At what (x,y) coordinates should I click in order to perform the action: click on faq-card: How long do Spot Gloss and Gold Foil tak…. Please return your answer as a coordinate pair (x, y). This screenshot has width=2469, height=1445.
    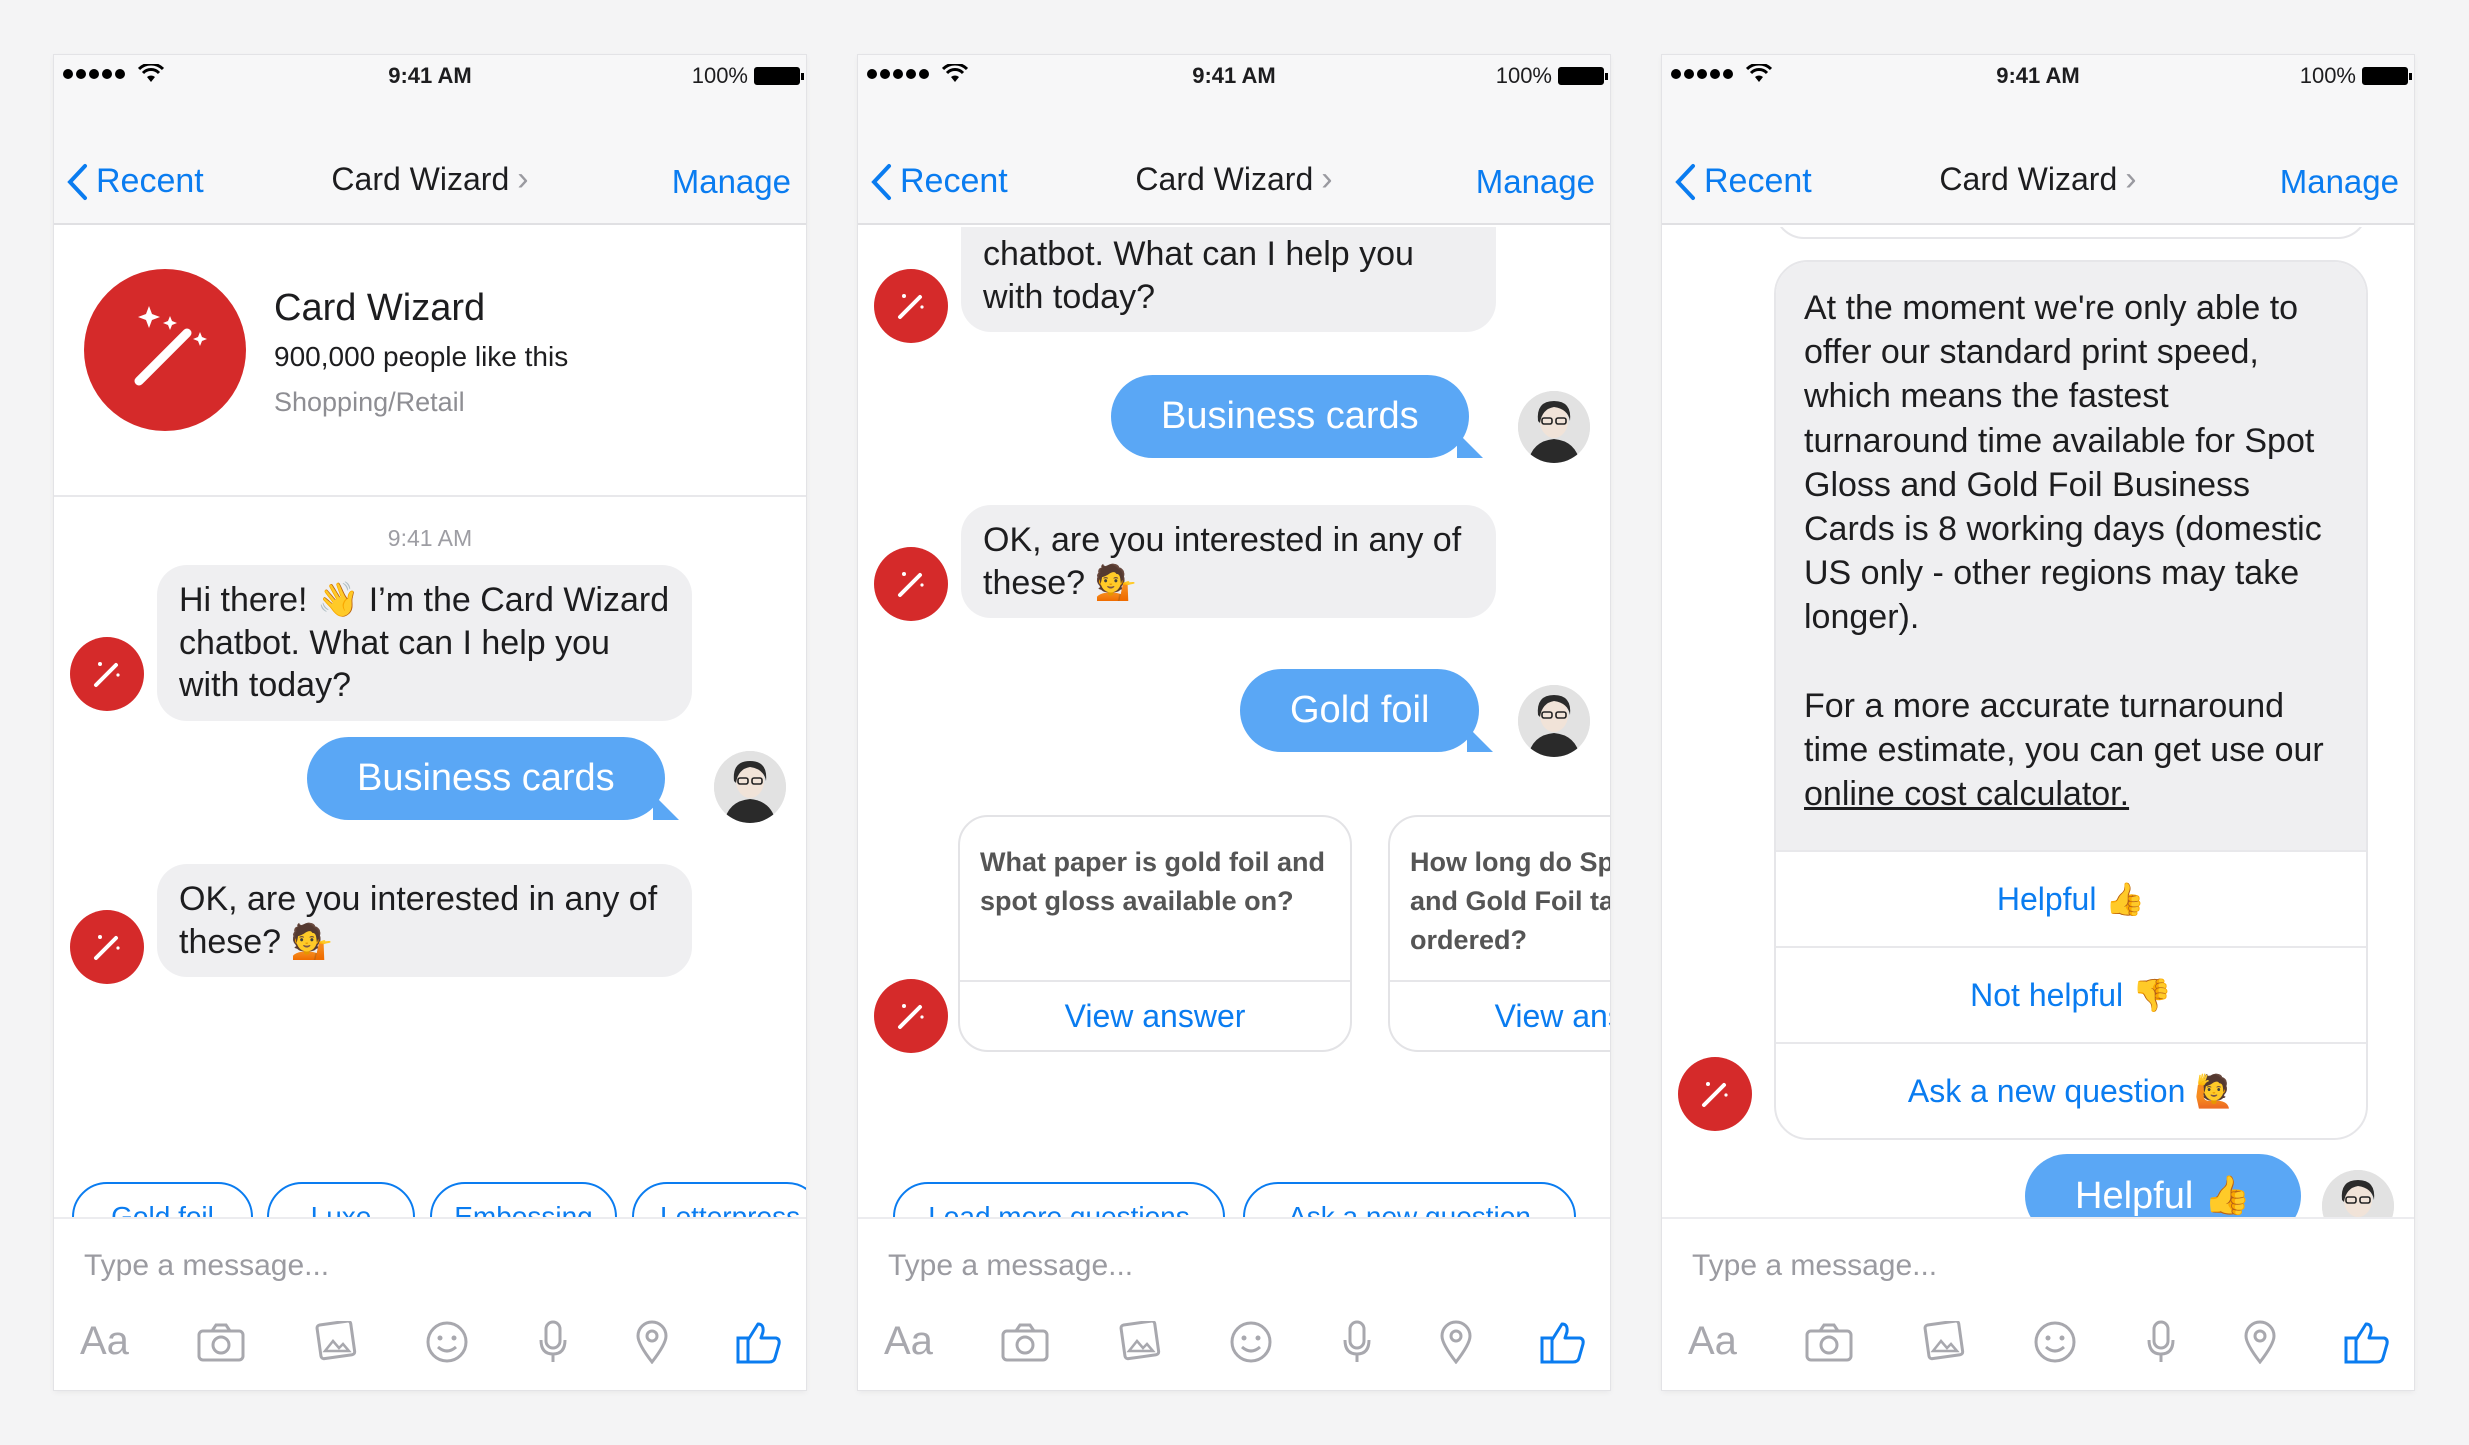
    Looking at the image, I should click on (1499, 933).